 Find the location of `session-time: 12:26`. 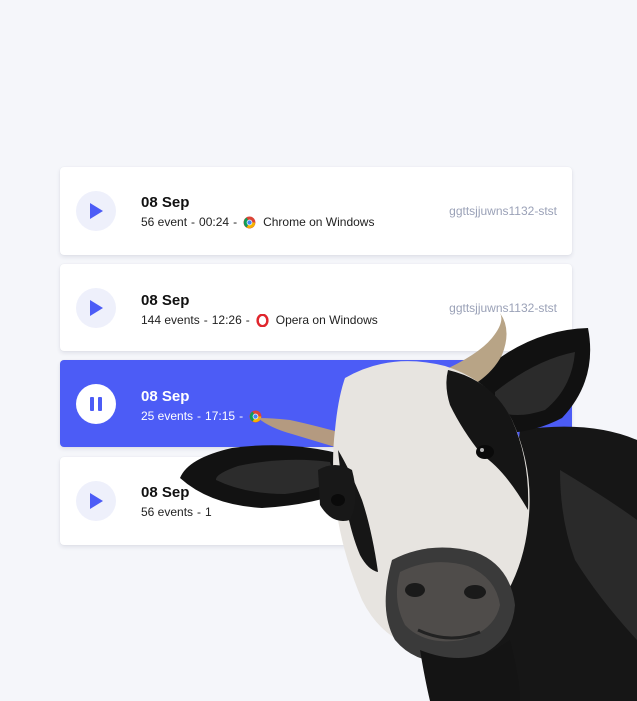

session-time: 12:26 is located at coordinates (226, 320).